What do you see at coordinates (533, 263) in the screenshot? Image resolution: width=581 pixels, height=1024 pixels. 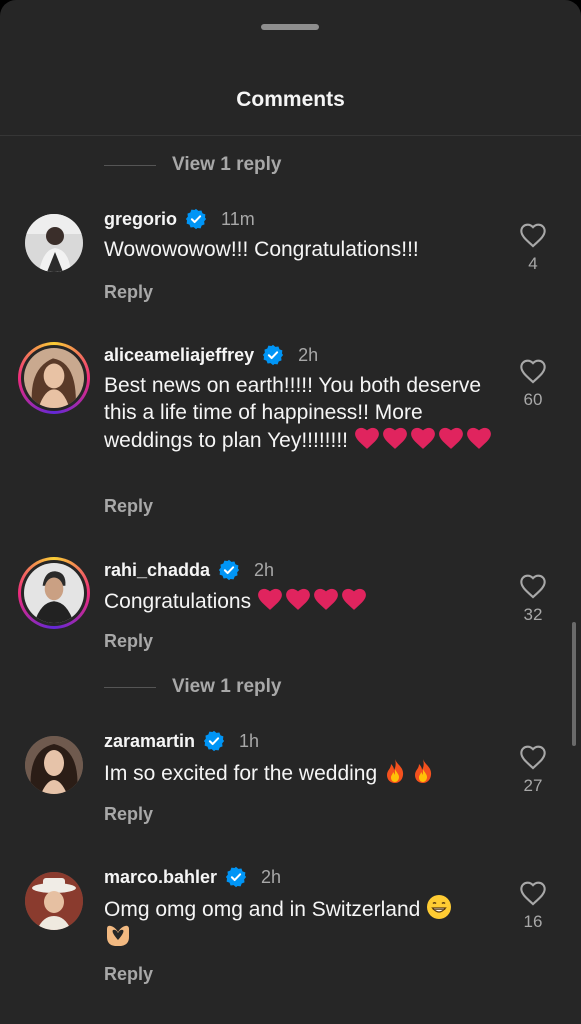 I see `like-count: 4` at bounding box center [533, 263].